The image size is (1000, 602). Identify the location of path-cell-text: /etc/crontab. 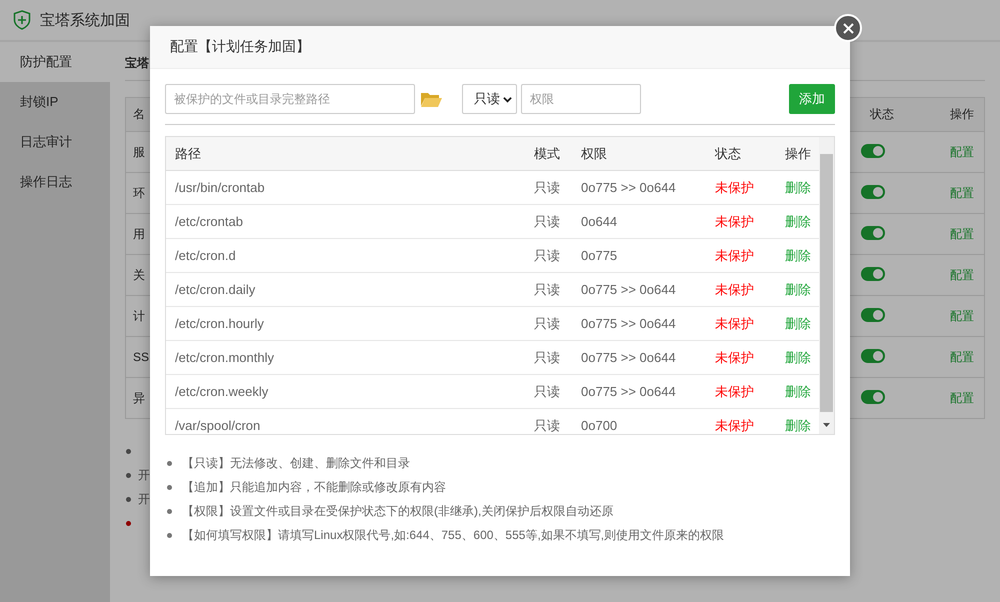
(209, 221).